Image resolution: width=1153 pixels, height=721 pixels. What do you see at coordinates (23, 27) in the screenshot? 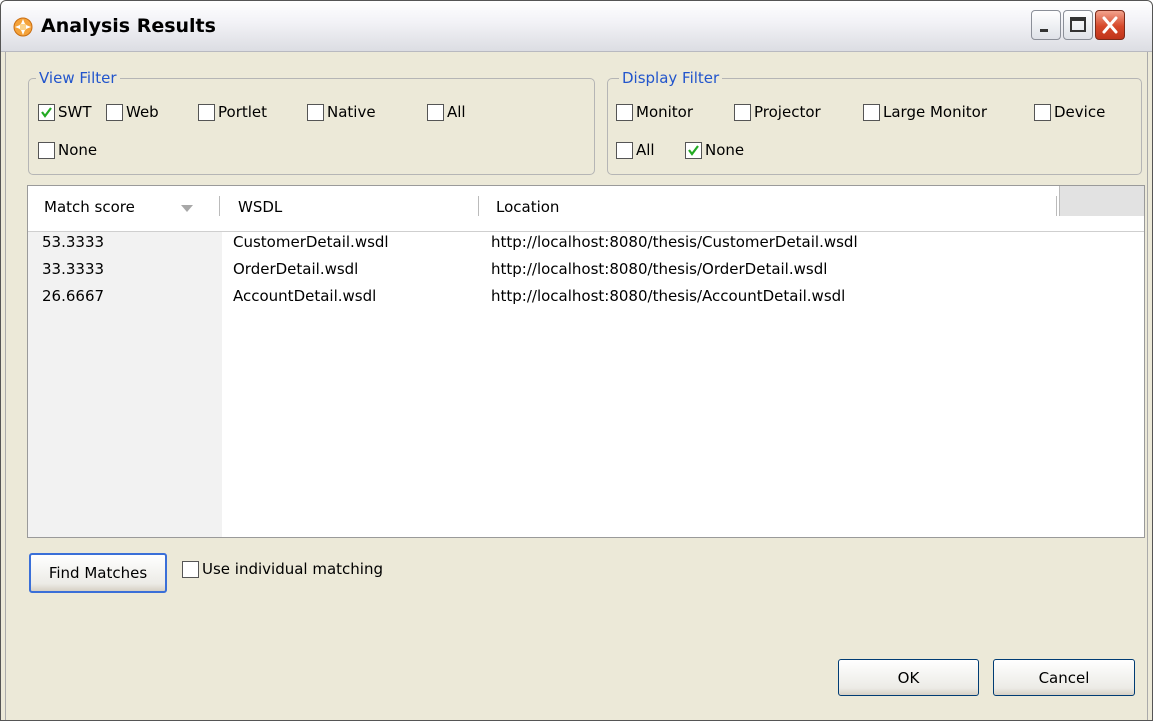
I see `app-icon` at bounding box center [23, 27].